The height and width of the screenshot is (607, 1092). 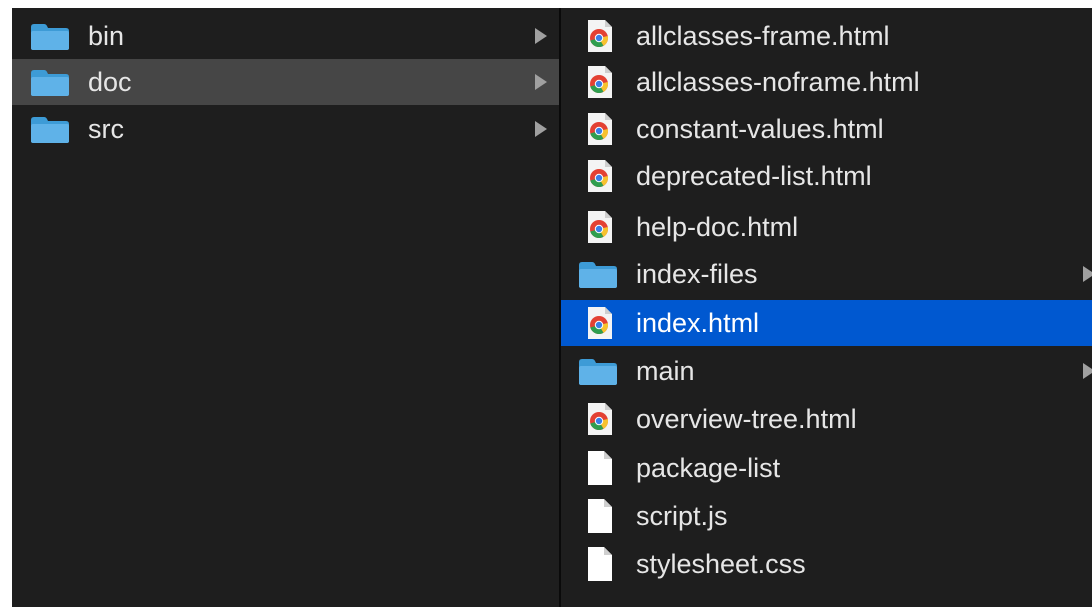 What do you see at coordinates (826, 371) in the screenshot?
I see `column-2-item-main: main` at bounding box center [826, 371].